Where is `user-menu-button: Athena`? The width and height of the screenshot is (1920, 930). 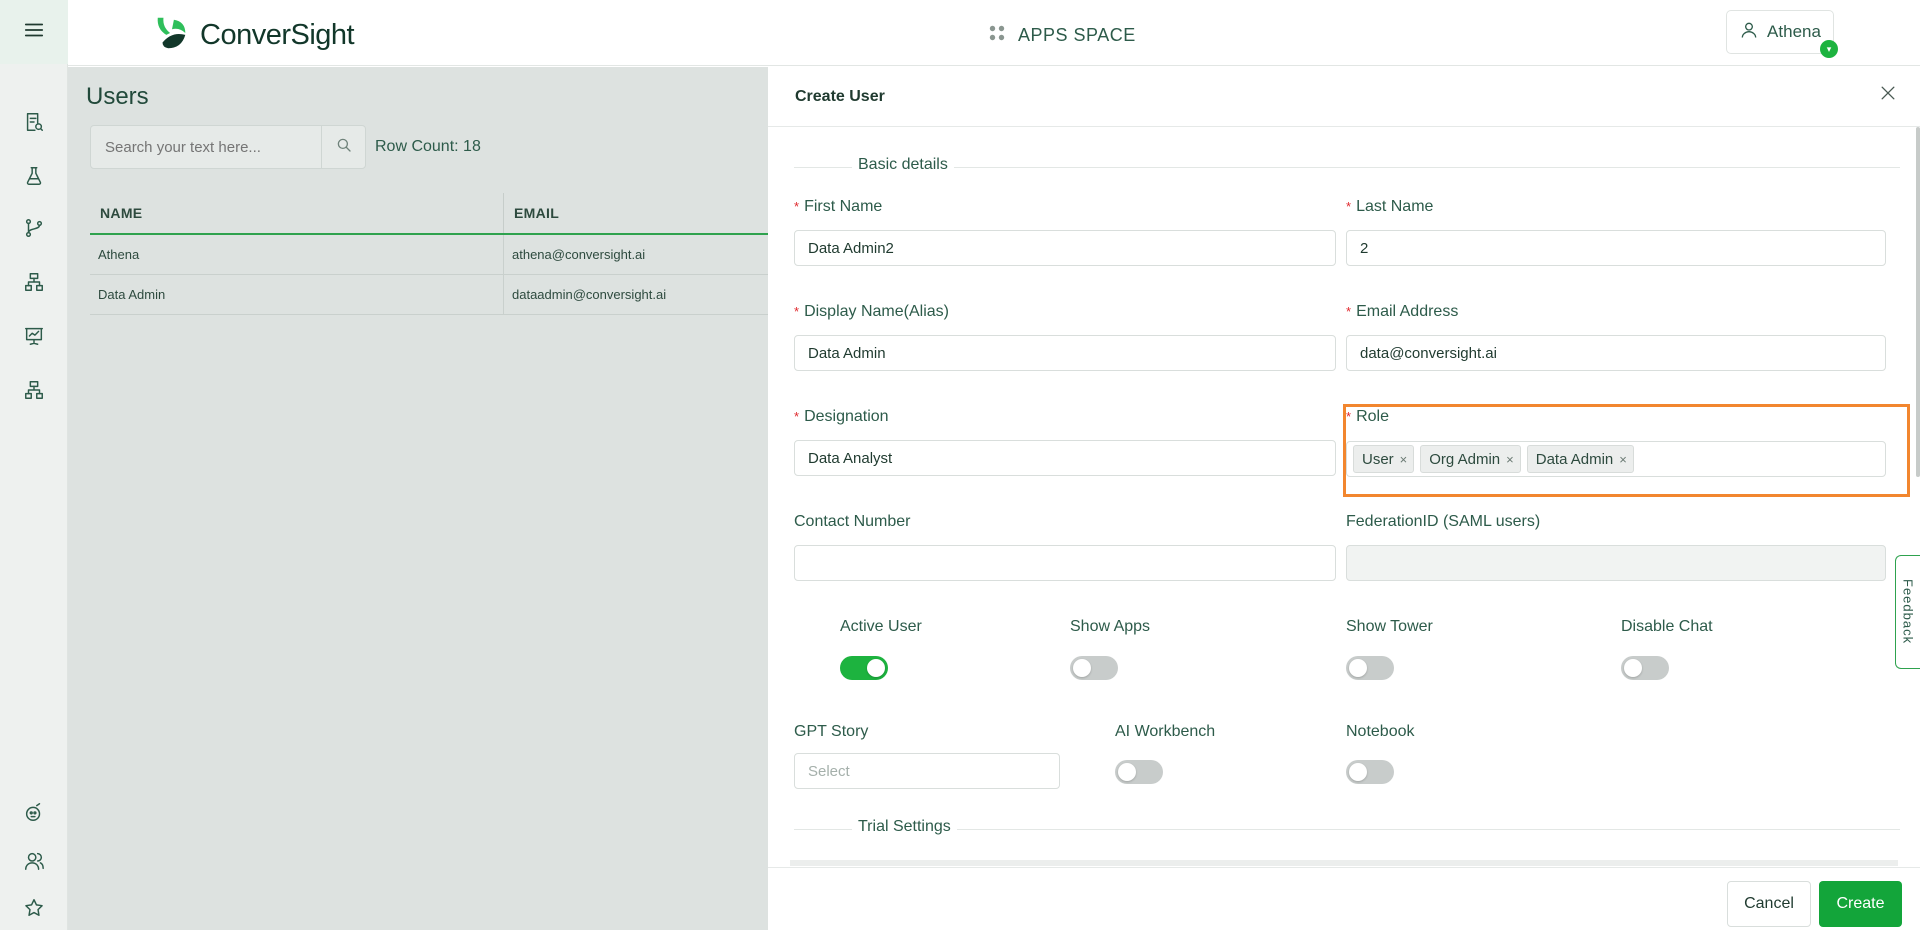
user-menu-button: Athena is located at coordinates (1780, 32).